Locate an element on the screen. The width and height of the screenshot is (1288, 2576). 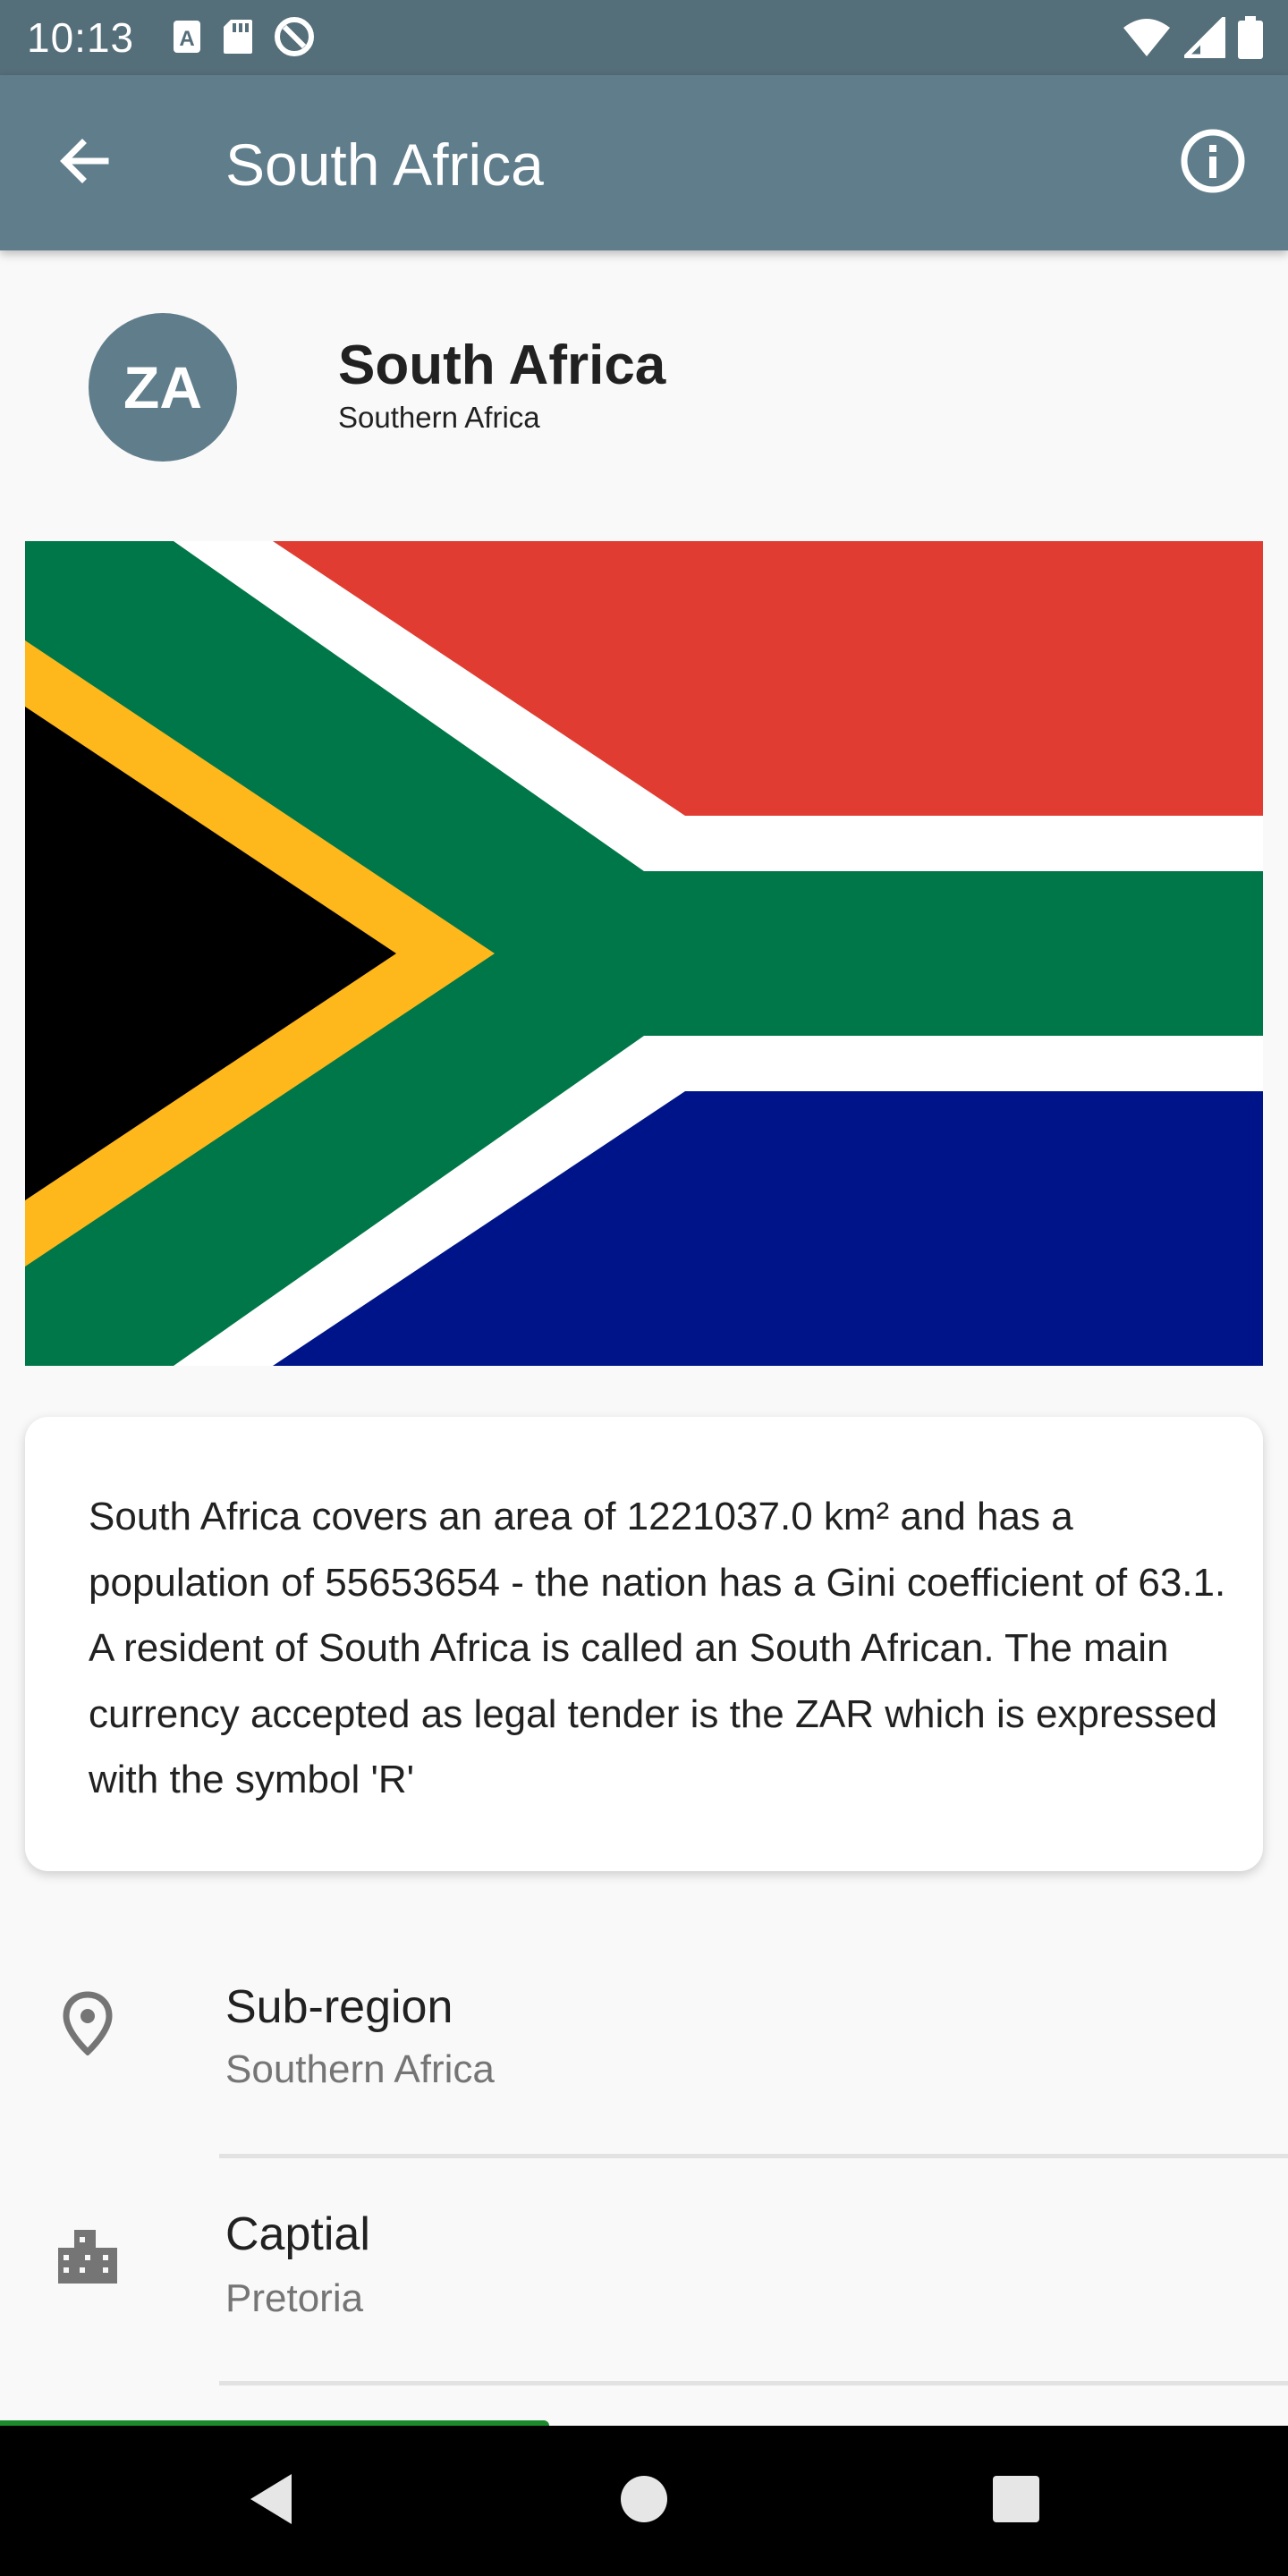
do-not-disturb-icon is located at coordinates (294, 39).